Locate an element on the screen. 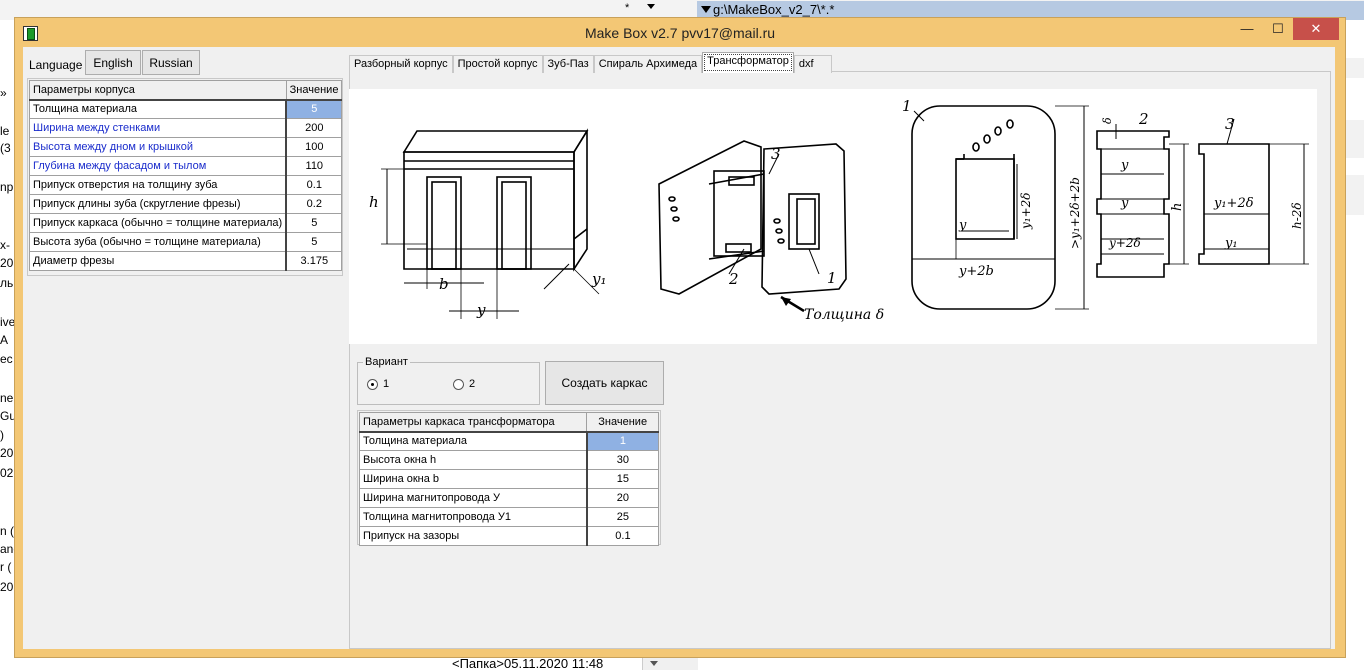  variant-radio-2: 2 is located at coordinates (464, 384).